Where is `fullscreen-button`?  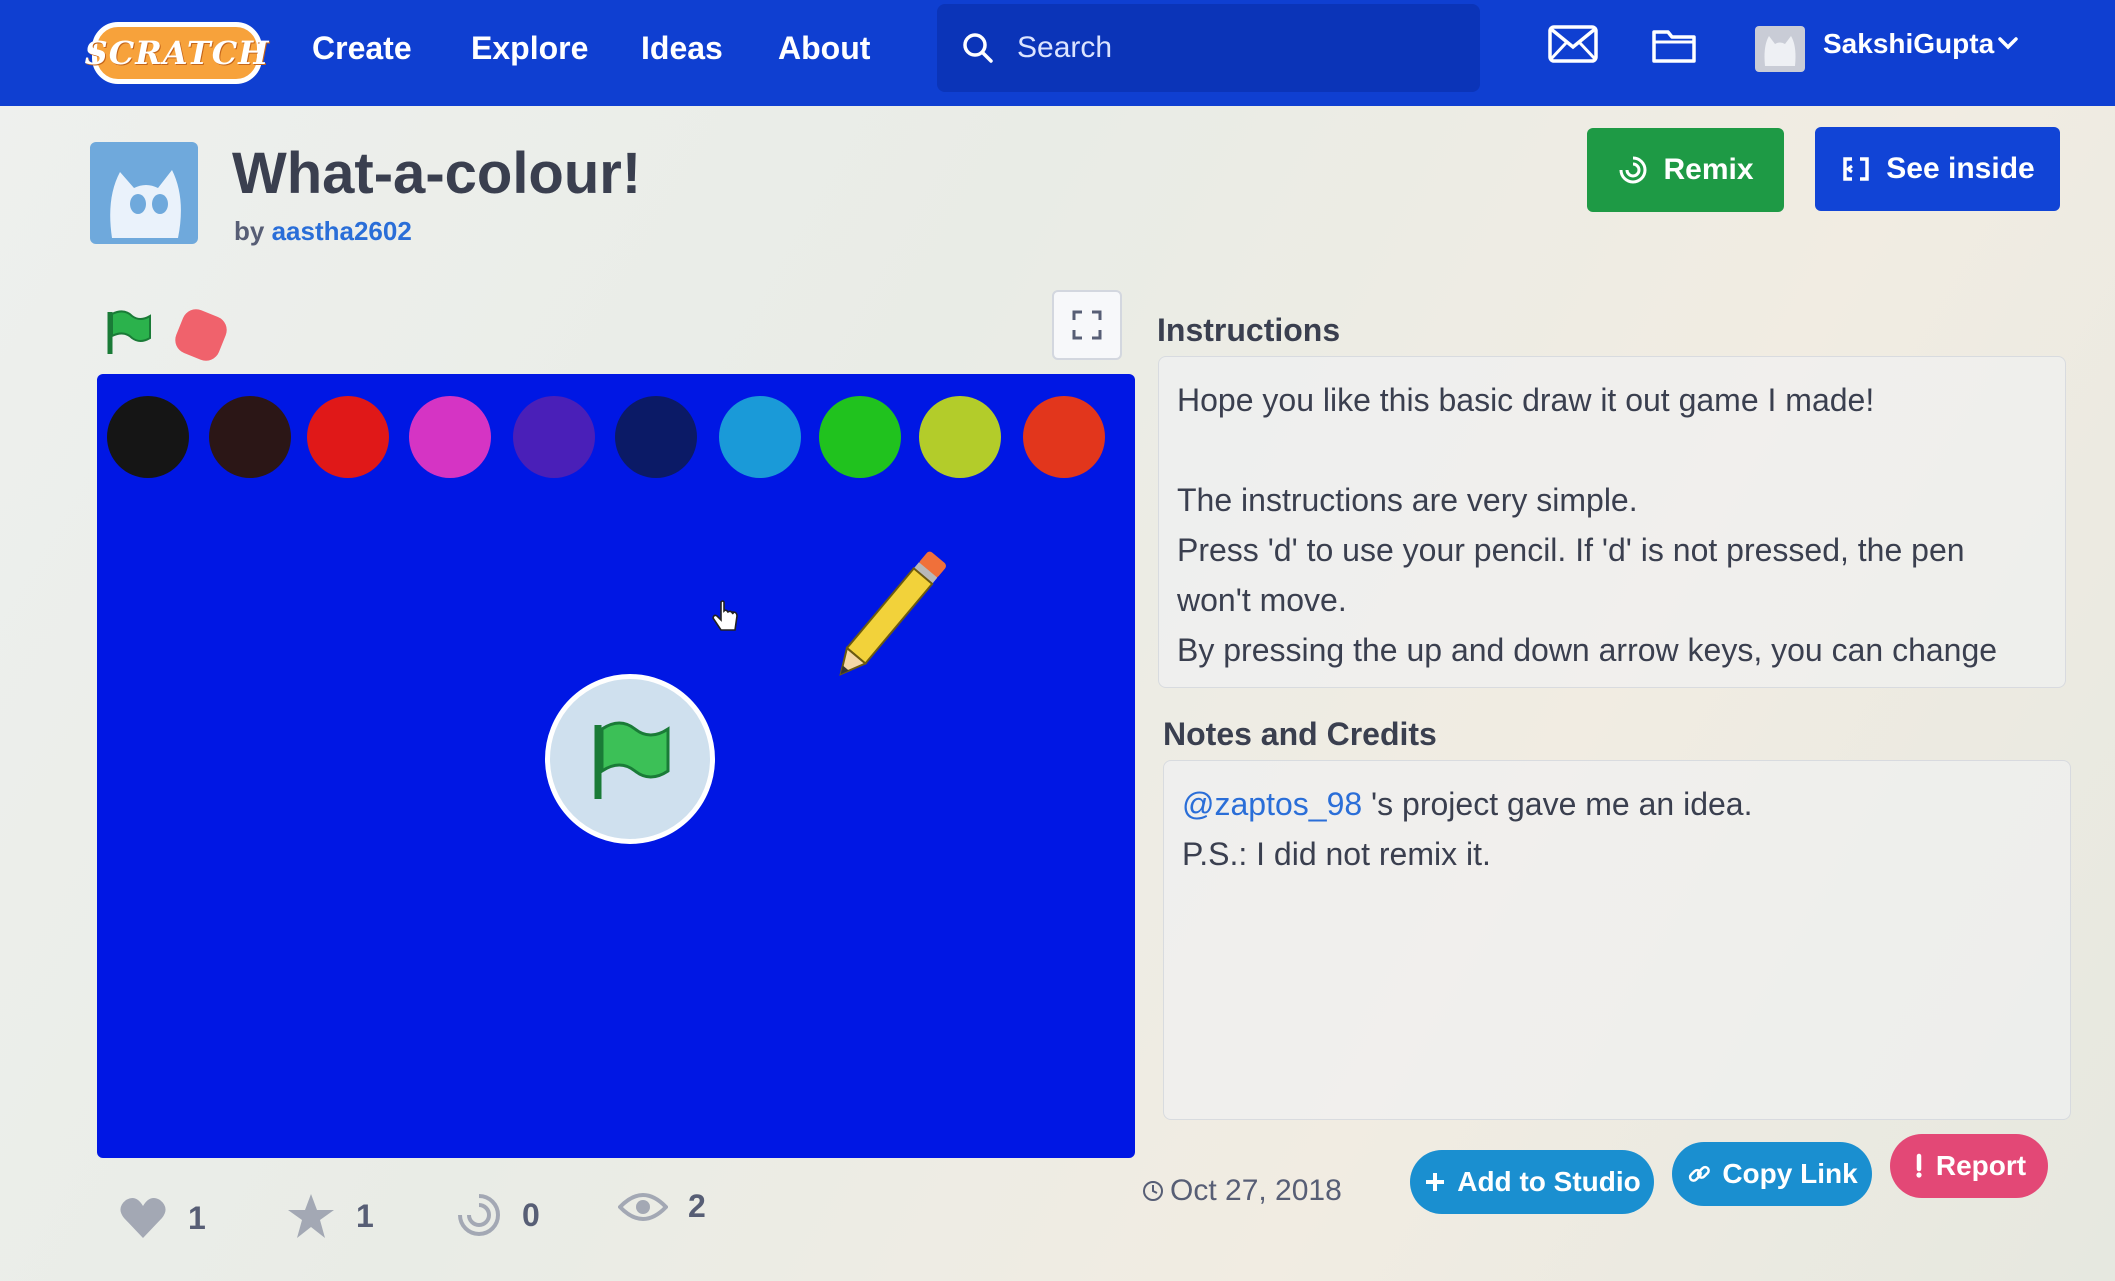
fullscreen-button is located at coordinates (1087, 325).